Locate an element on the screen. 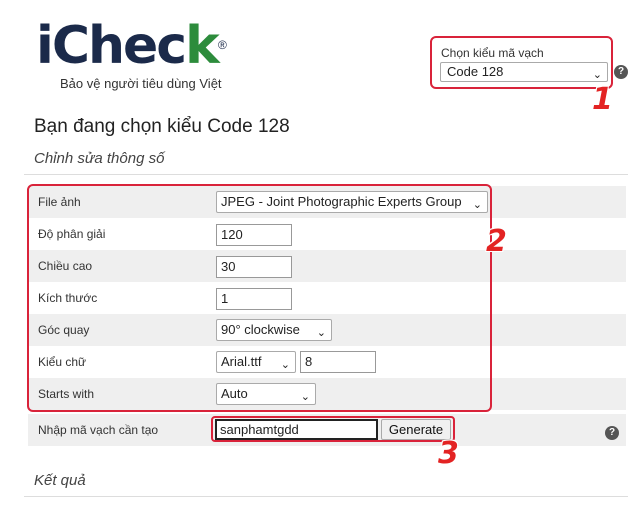 This screenshot has height=512, width=640. result-title: Kết quả is located at coordinates (60, 480).